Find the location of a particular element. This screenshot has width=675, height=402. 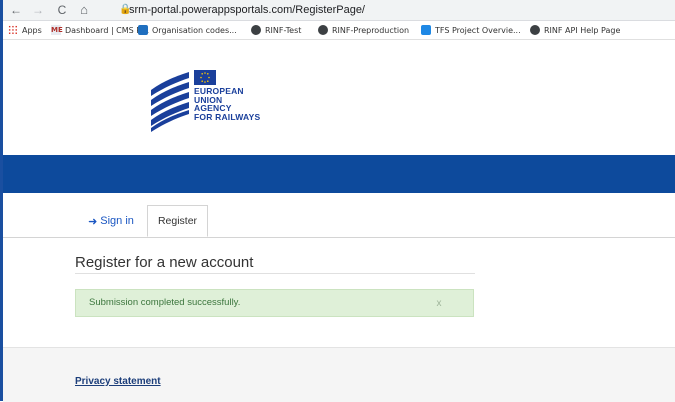

tab-label: Register is located at coordinates (177, 221).